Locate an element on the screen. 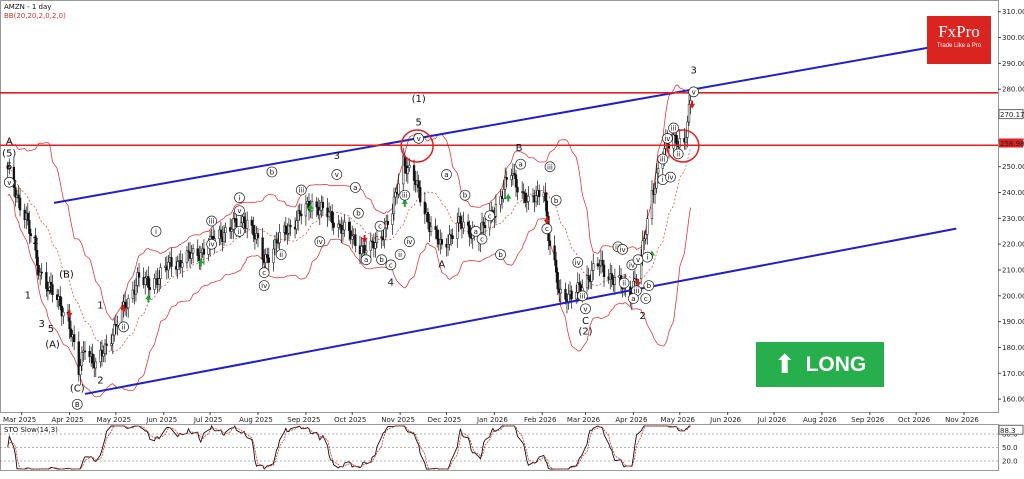  x-tick-label: Jul 2025 is located at coordinates (208, 420).